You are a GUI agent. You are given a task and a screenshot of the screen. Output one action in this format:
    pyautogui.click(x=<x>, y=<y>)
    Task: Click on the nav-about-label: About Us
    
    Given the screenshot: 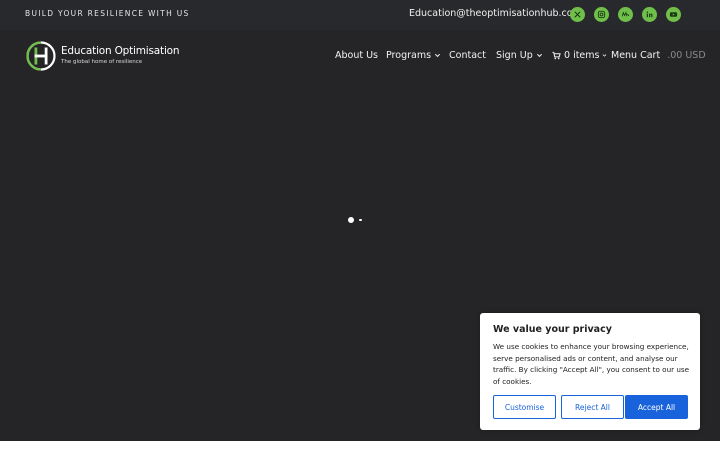 What is the action you would take?
    pyautogui.click(x=357, y=55)
    